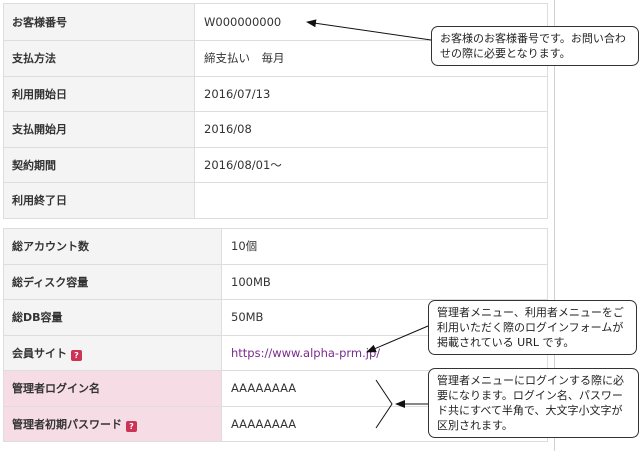  What do you see at coordinates (99, 58) in the screenshot?
I see `payment-method-label: 支払方法` at bounding box center [99, 58].